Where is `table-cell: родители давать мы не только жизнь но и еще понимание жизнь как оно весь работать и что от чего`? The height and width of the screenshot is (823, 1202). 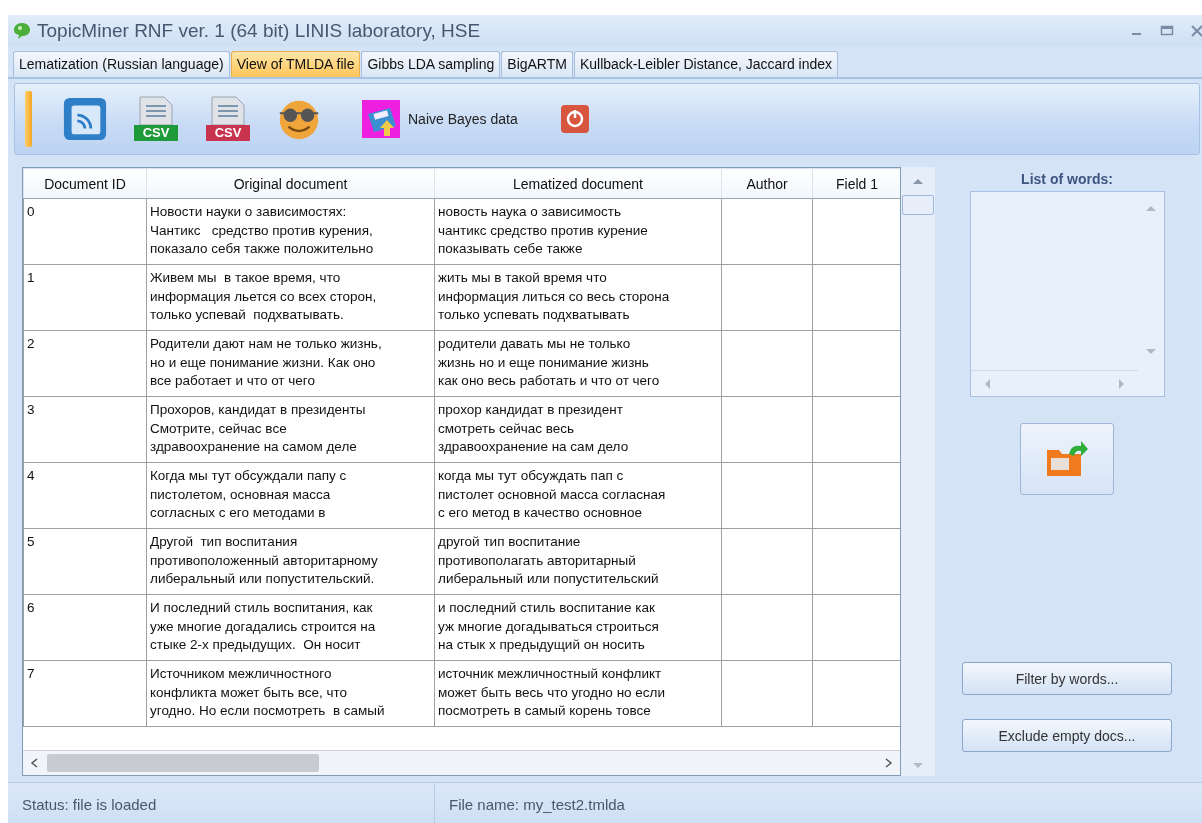 table-cell: родители давать мы не только жизнь но и еще понимание жизнь как оно весь работать и что от чего is located at coordinates (578, 363).